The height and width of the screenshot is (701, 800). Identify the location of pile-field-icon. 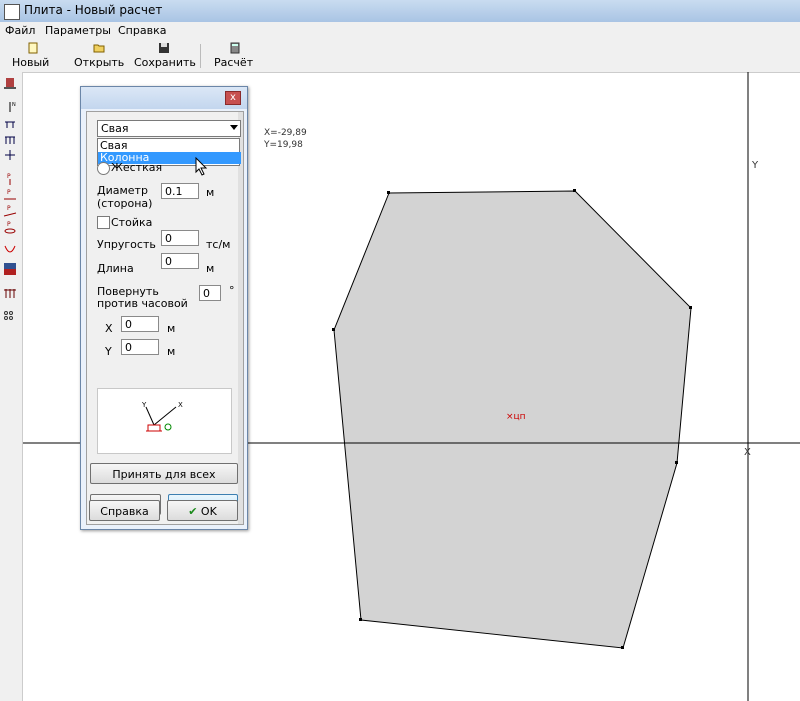
(10, 139).